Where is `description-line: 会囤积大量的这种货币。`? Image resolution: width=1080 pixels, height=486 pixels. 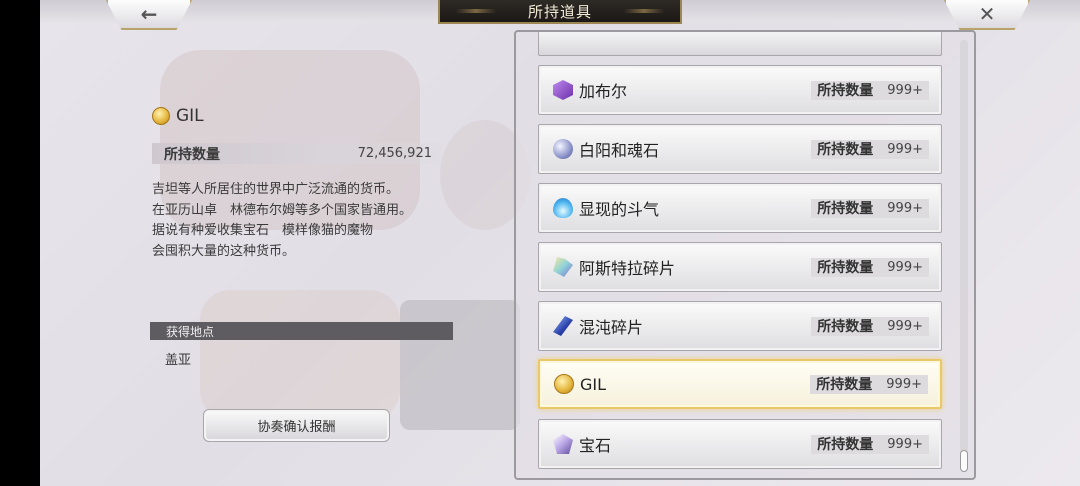
description-line: 会囤积大量的这种货币。 is located at coordinates (224, 251).